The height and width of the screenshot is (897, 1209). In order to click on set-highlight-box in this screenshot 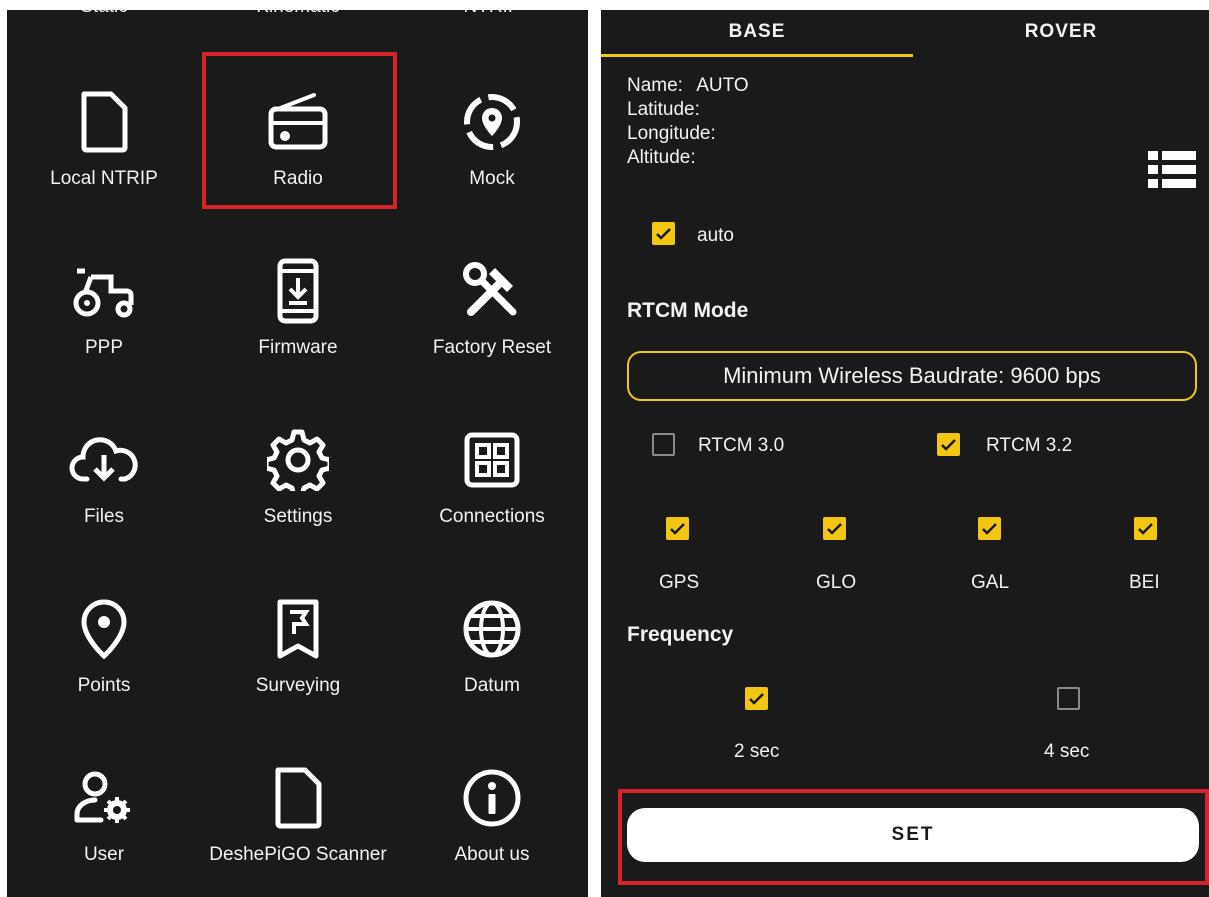, I will do `click(913, 837)`.